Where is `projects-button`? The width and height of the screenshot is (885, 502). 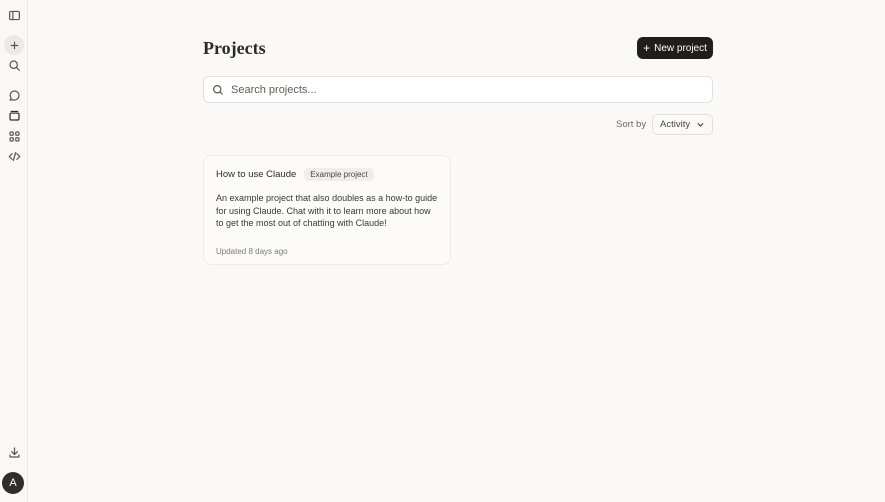 projects-button is located at coordinates (14, 115).